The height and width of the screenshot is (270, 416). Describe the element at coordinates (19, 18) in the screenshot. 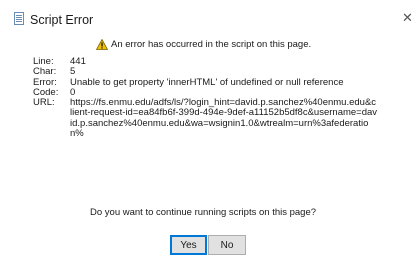

I see `document-icon` at that location.